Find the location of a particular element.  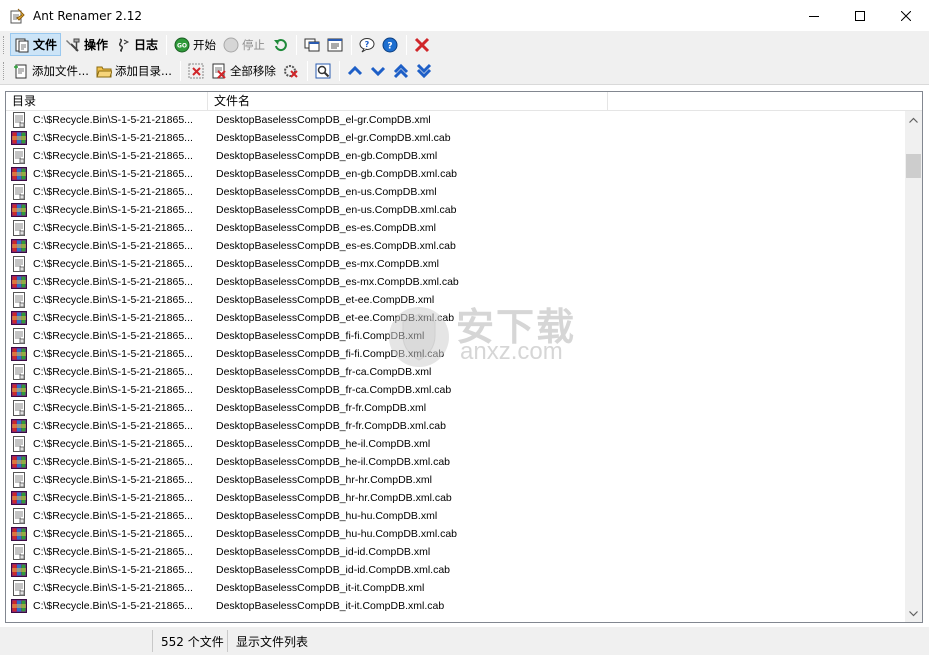

remove-selected-button is located at coordinates (196, 71).